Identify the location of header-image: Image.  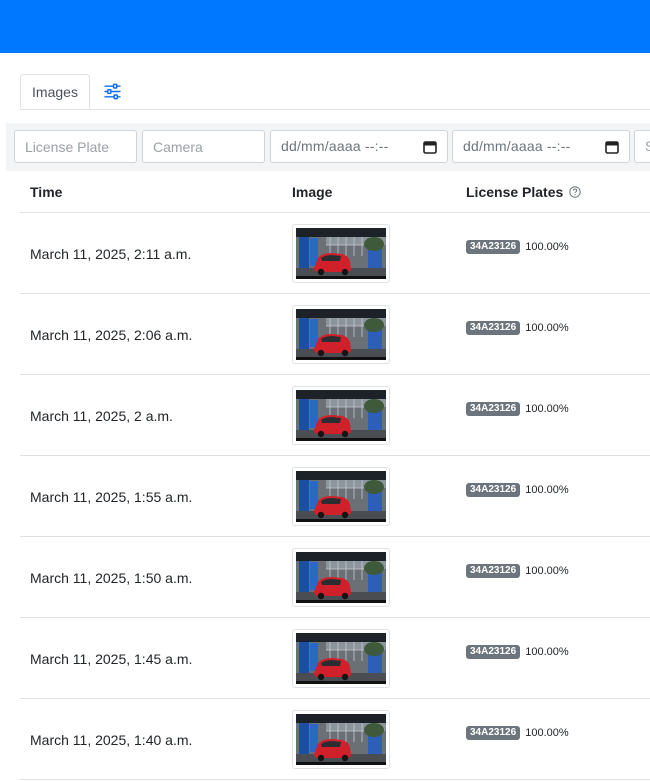
(312, 192).